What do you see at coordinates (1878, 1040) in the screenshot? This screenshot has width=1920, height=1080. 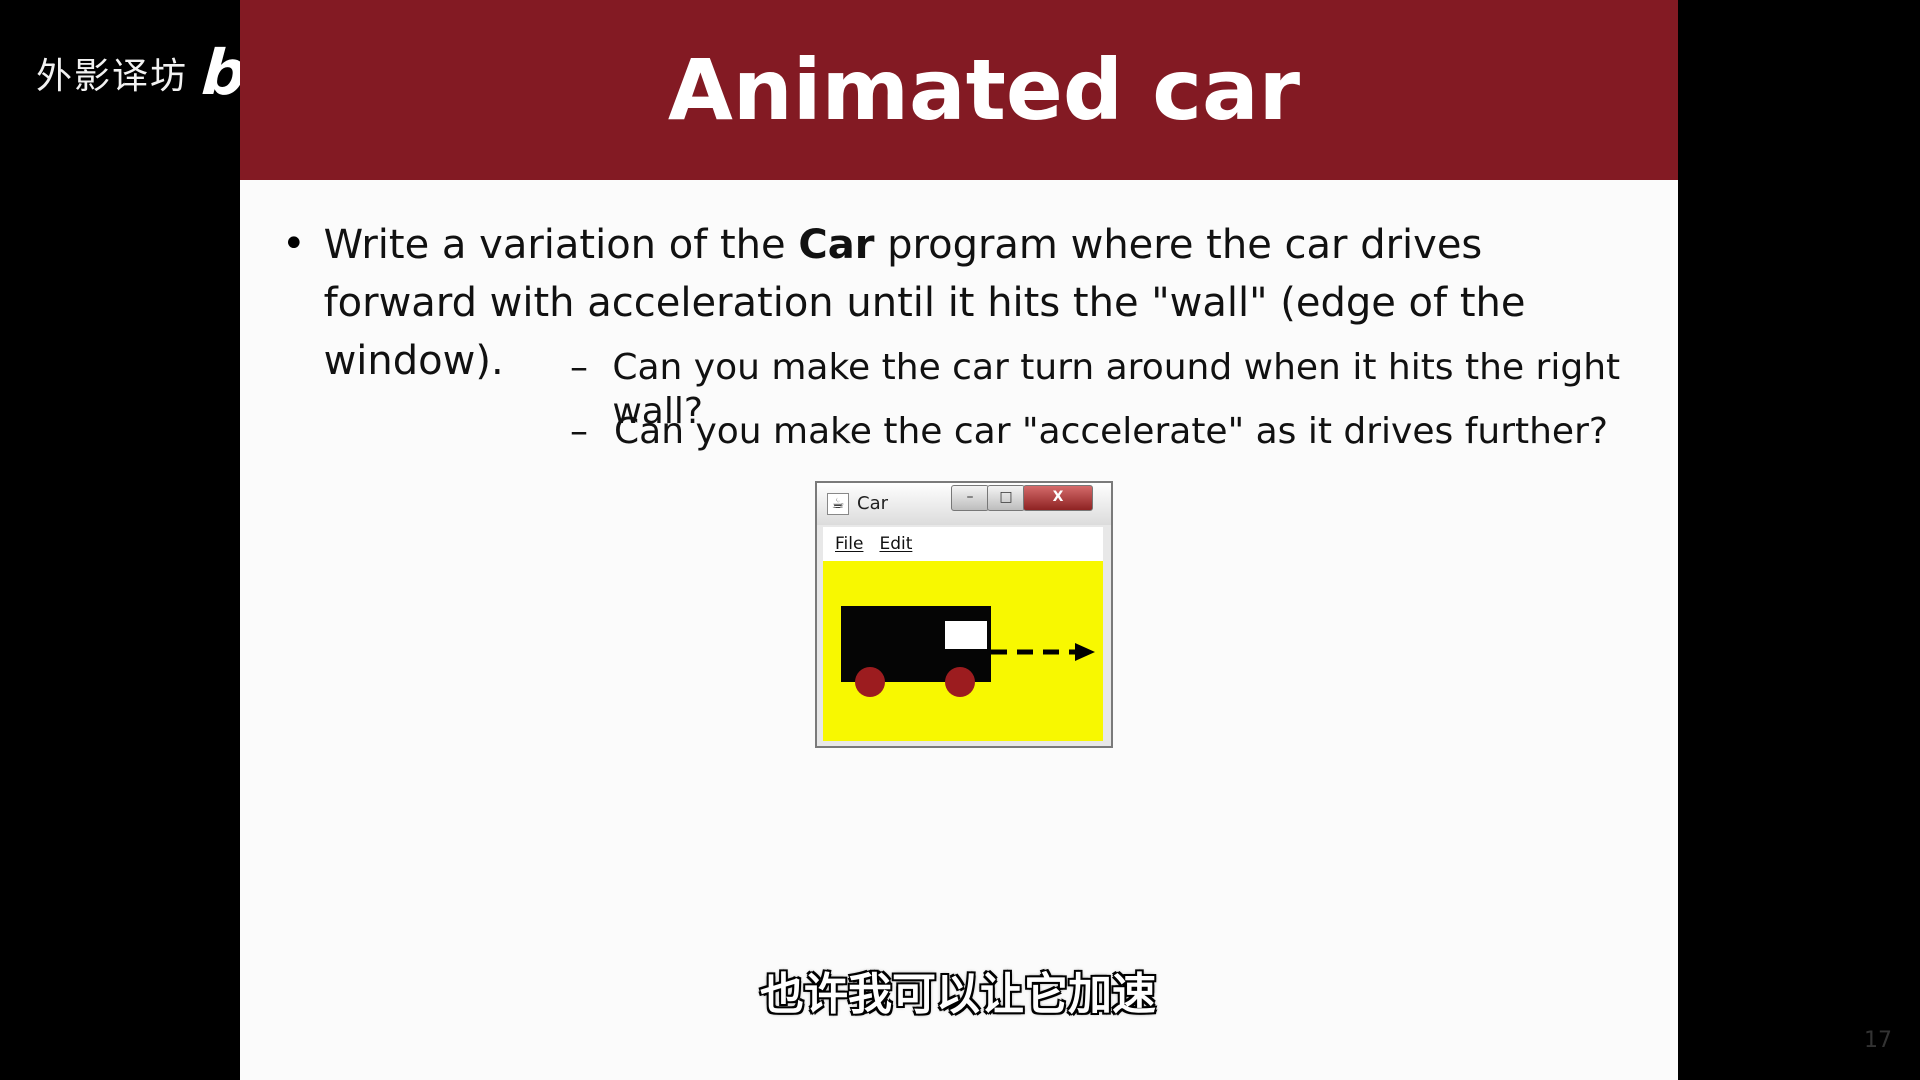 I see `page-number: 17` at bounding box center [1878, 1040].